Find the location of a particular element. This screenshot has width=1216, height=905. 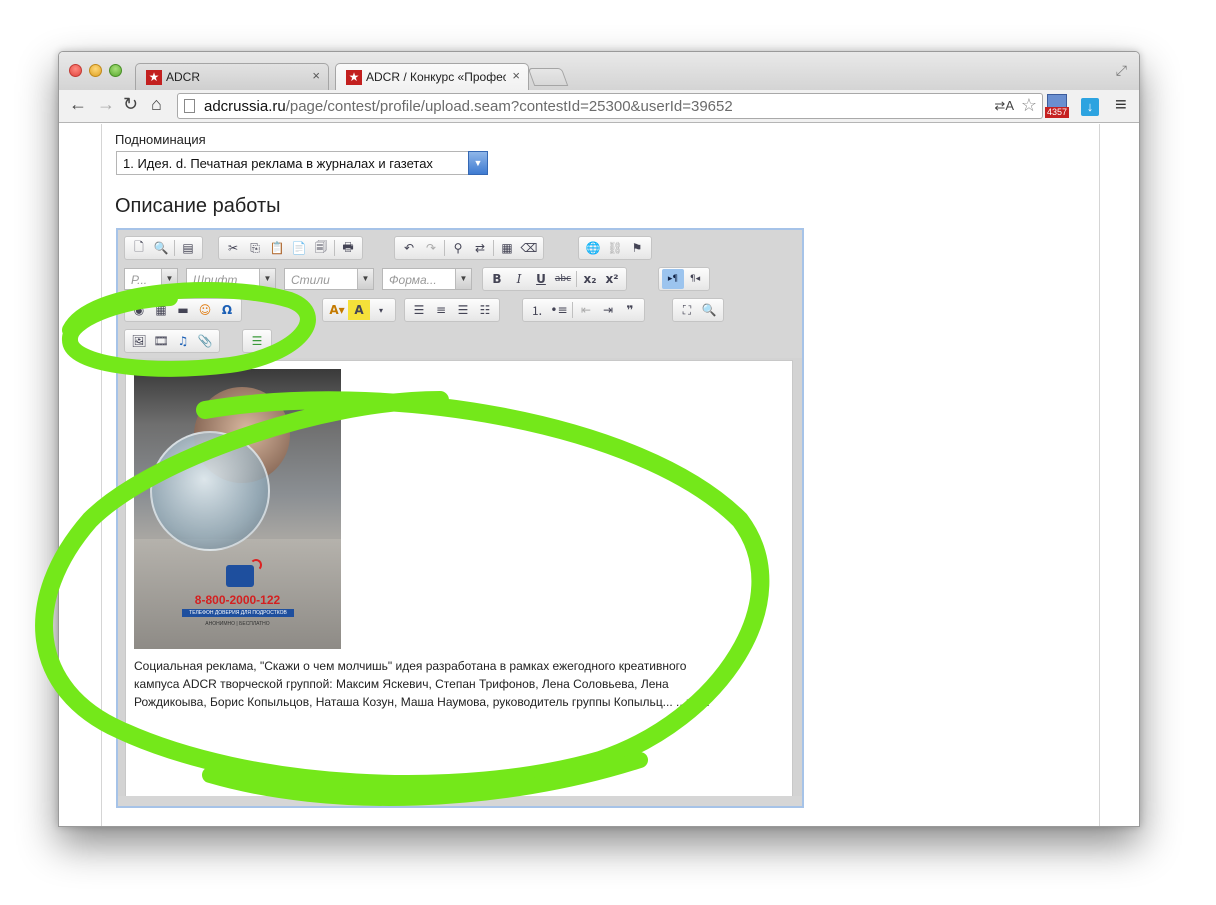

underline-button: U is located at coordinates (541, 279).